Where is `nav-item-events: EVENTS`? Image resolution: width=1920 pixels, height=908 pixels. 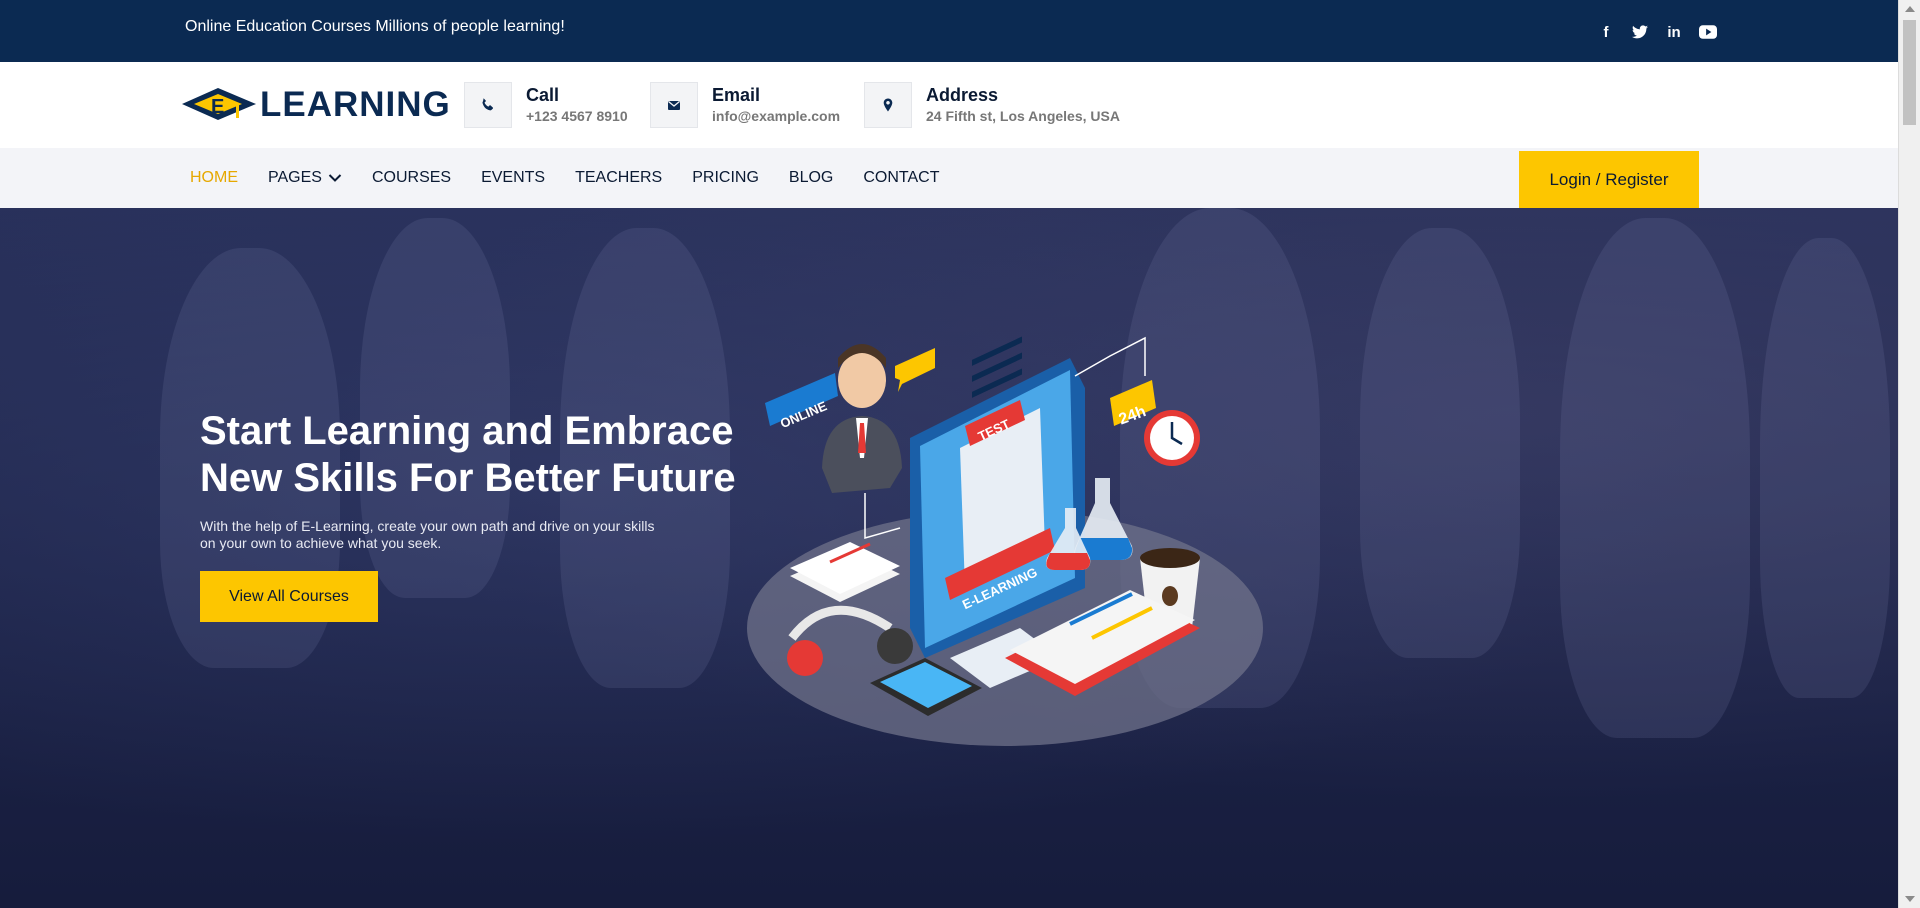 nav-item-events: EVENTS is located at coordinates (513, 178).